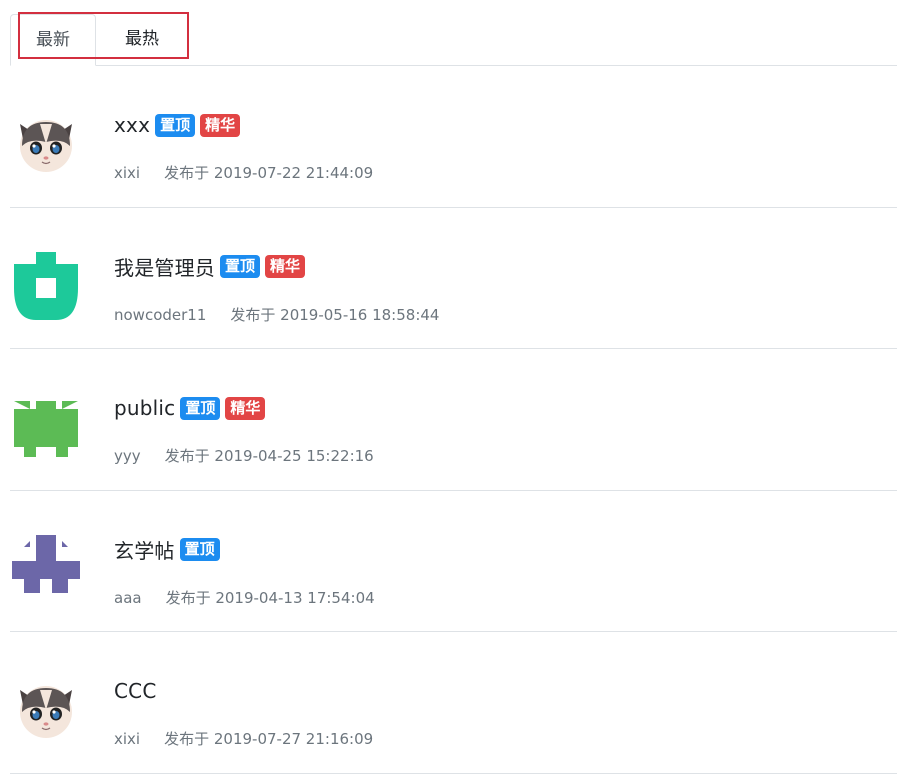  Describe the element at coordinates (269, 739) in the screenshot. I see `post-publish-time: 发布于 2019-07-27 21:16:09` at that location.